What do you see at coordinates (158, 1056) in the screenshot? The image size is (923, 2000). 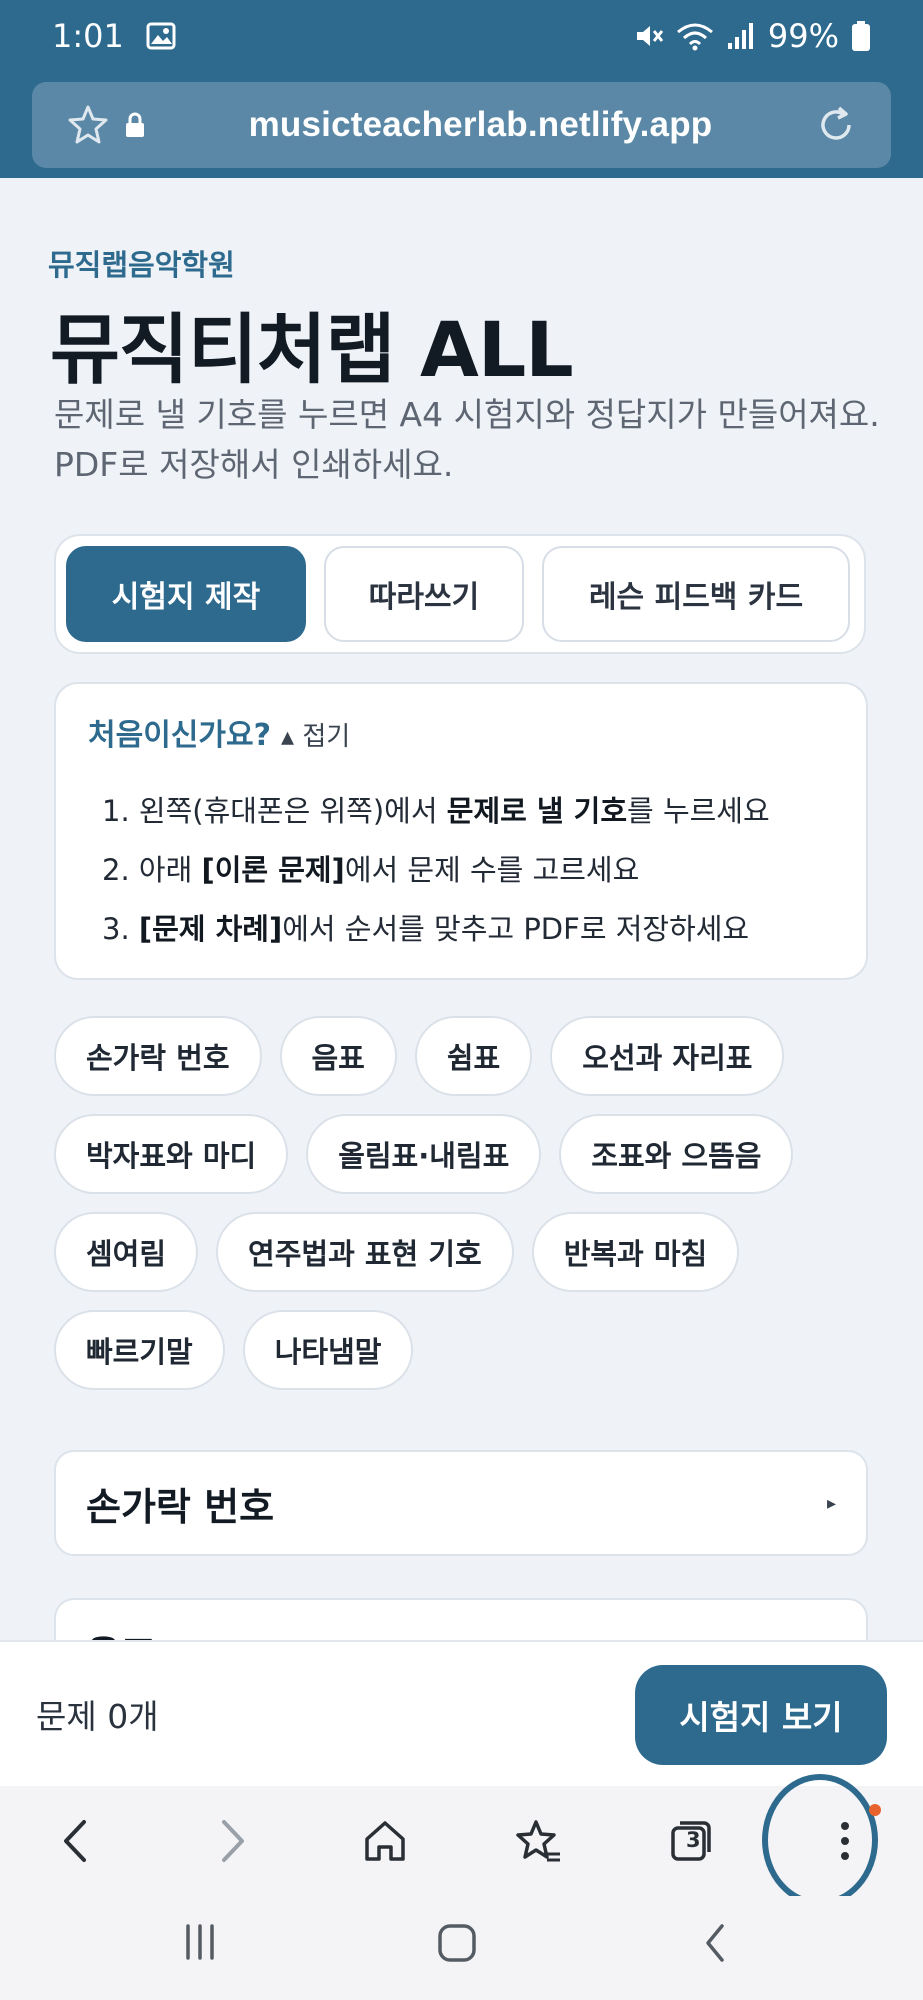 I see `chip-finger-numbers: 손가락 번호` at bounding box center [158, 1056].